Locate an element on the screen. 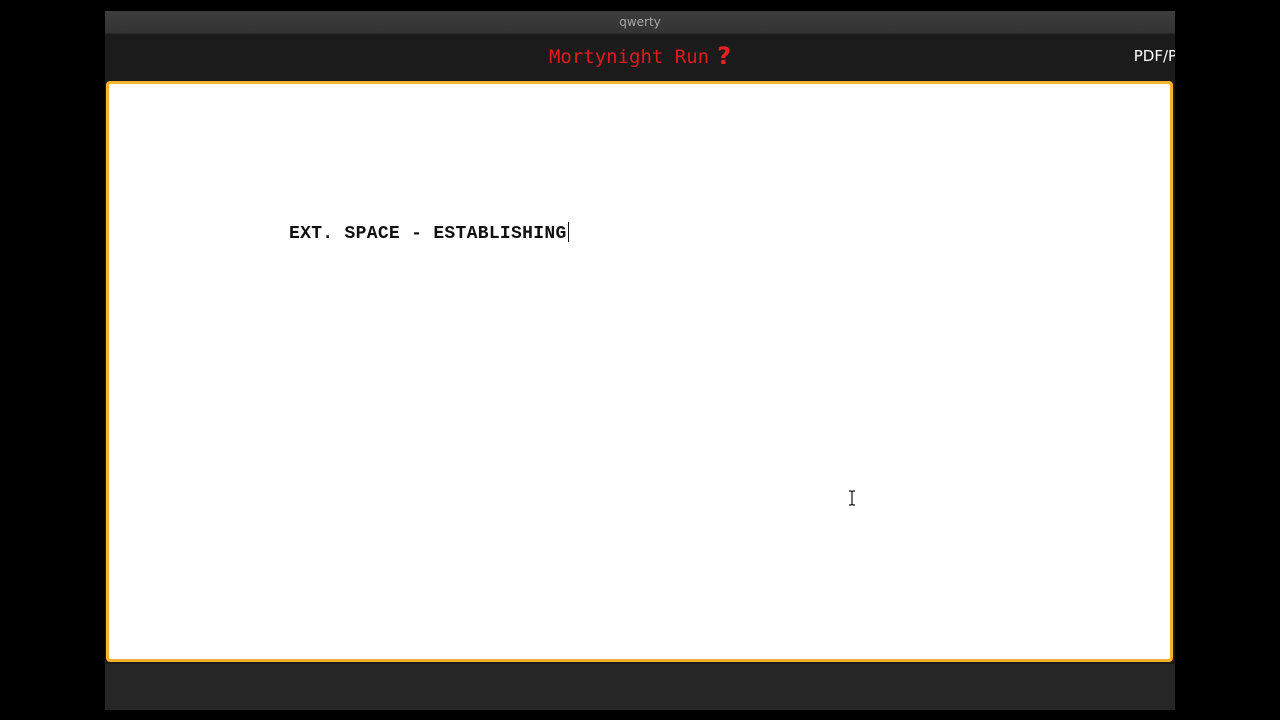  window-title: qwerty is located at coordinates (640, 22).